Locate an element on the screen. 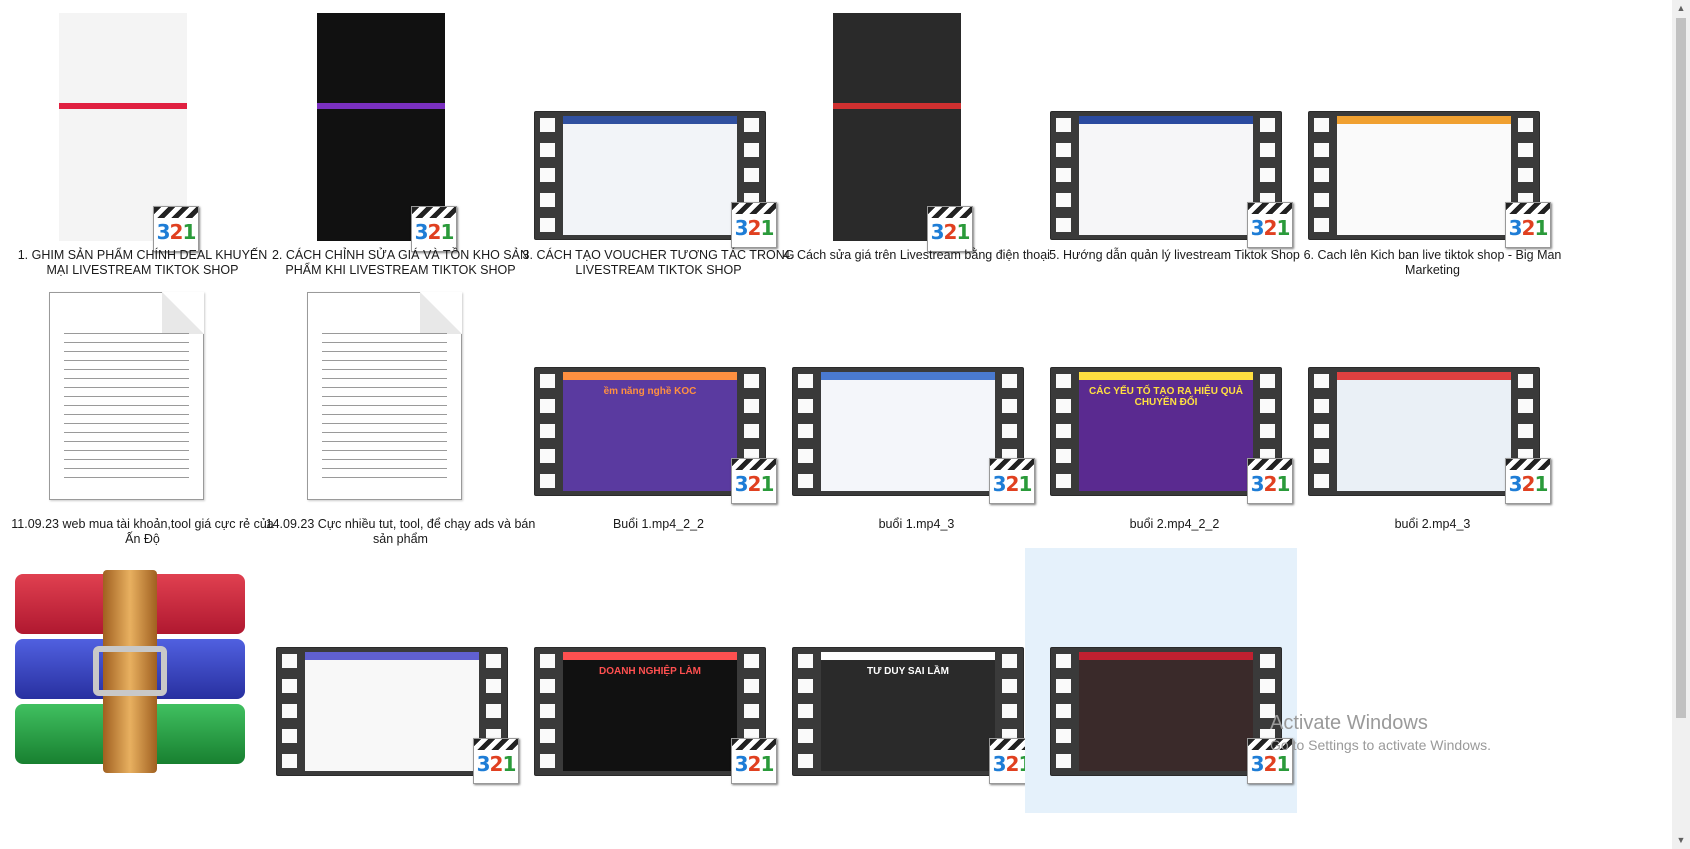  file-name: buổi 2.mp4_2_2 is located at coordinates (1174, 524).